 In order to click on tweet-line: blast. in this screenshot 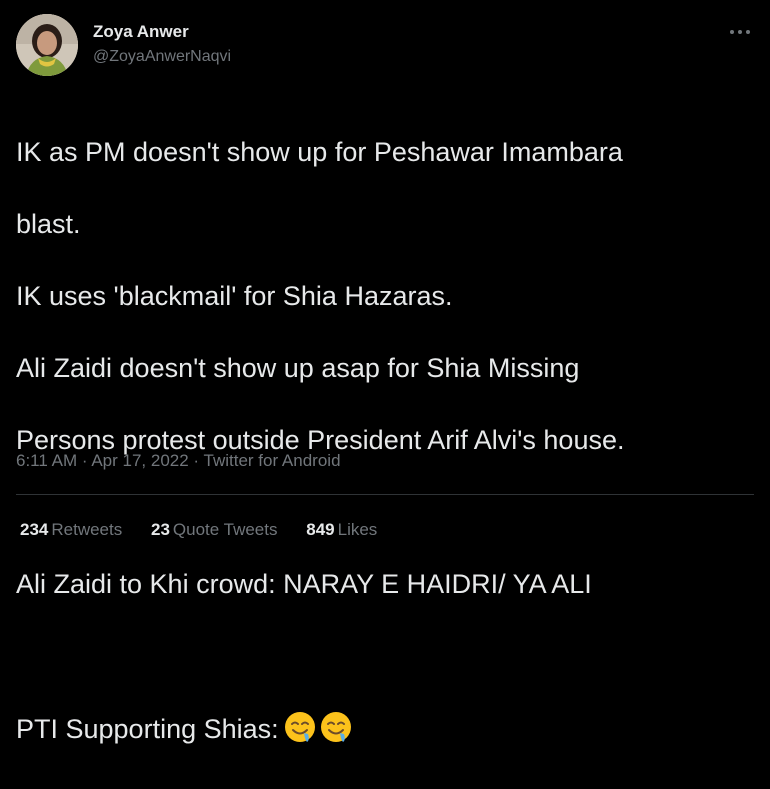, I will do `click(48, 224)`.